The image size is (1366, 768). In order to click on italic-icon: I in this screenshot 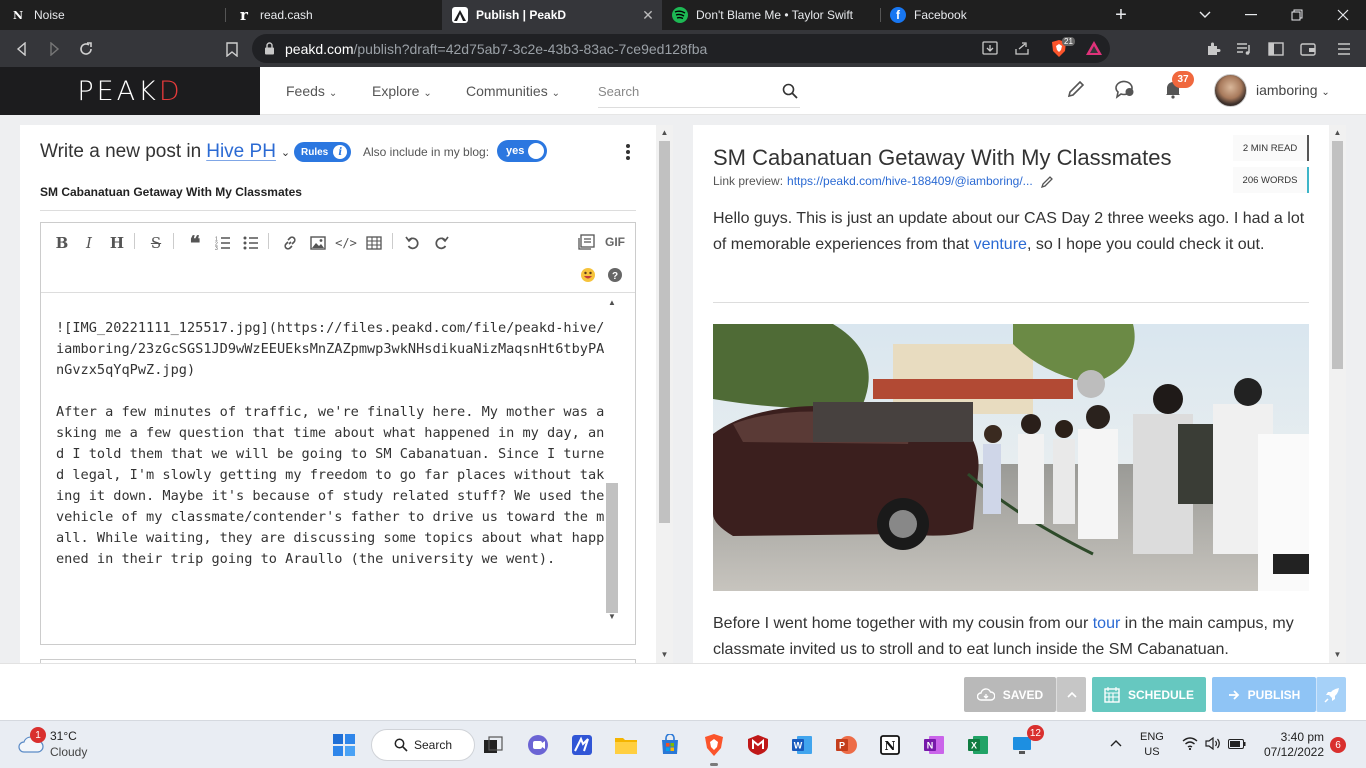, I will do `click(89, 243)`.